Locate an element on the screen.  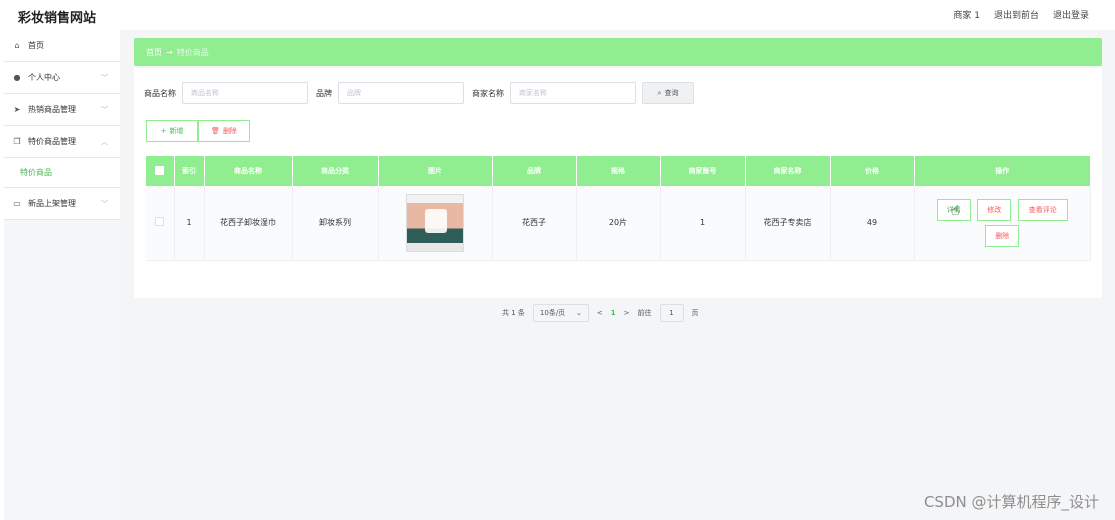
home-icon: ⌂ is located at coordinates (17, 45).